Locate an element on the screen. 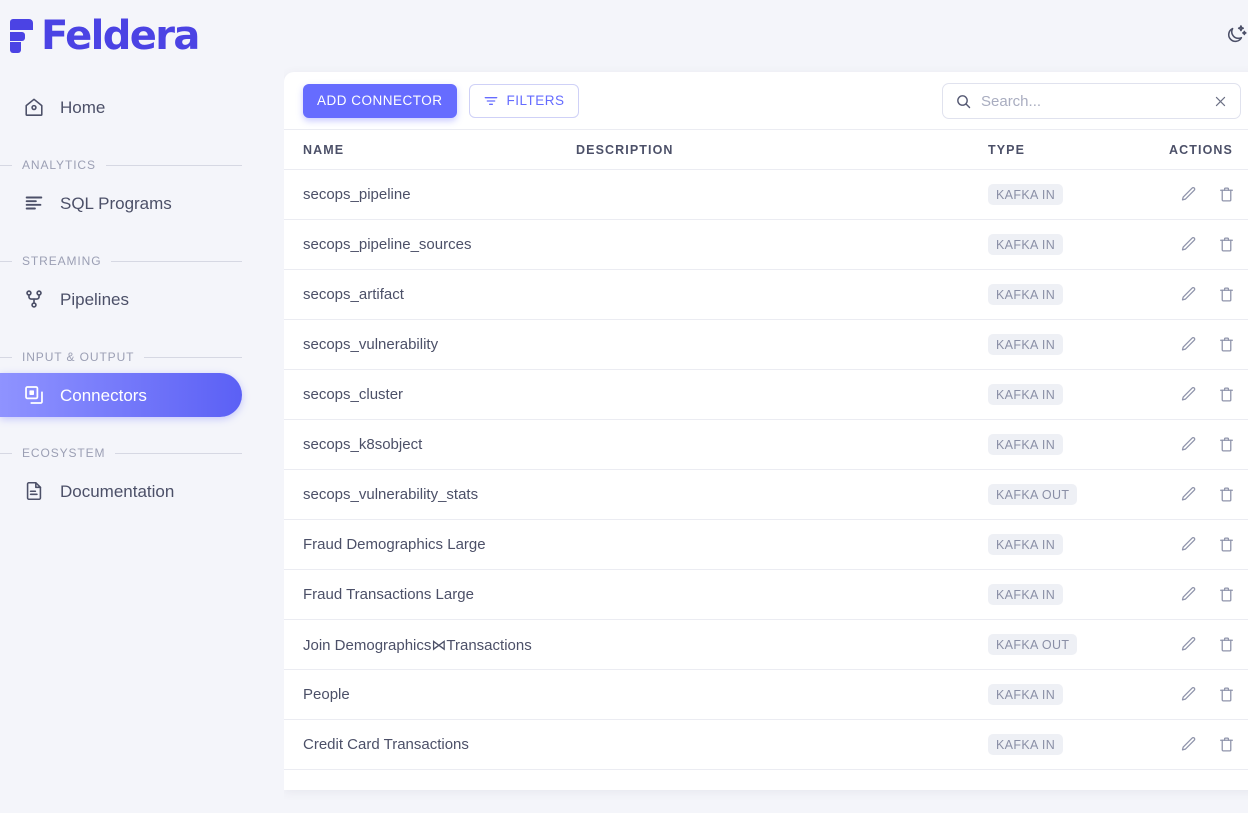 The height and width of the screenshot is (813, 1248). filters-button-label: FILTERS is located at coordinates (535, 100).